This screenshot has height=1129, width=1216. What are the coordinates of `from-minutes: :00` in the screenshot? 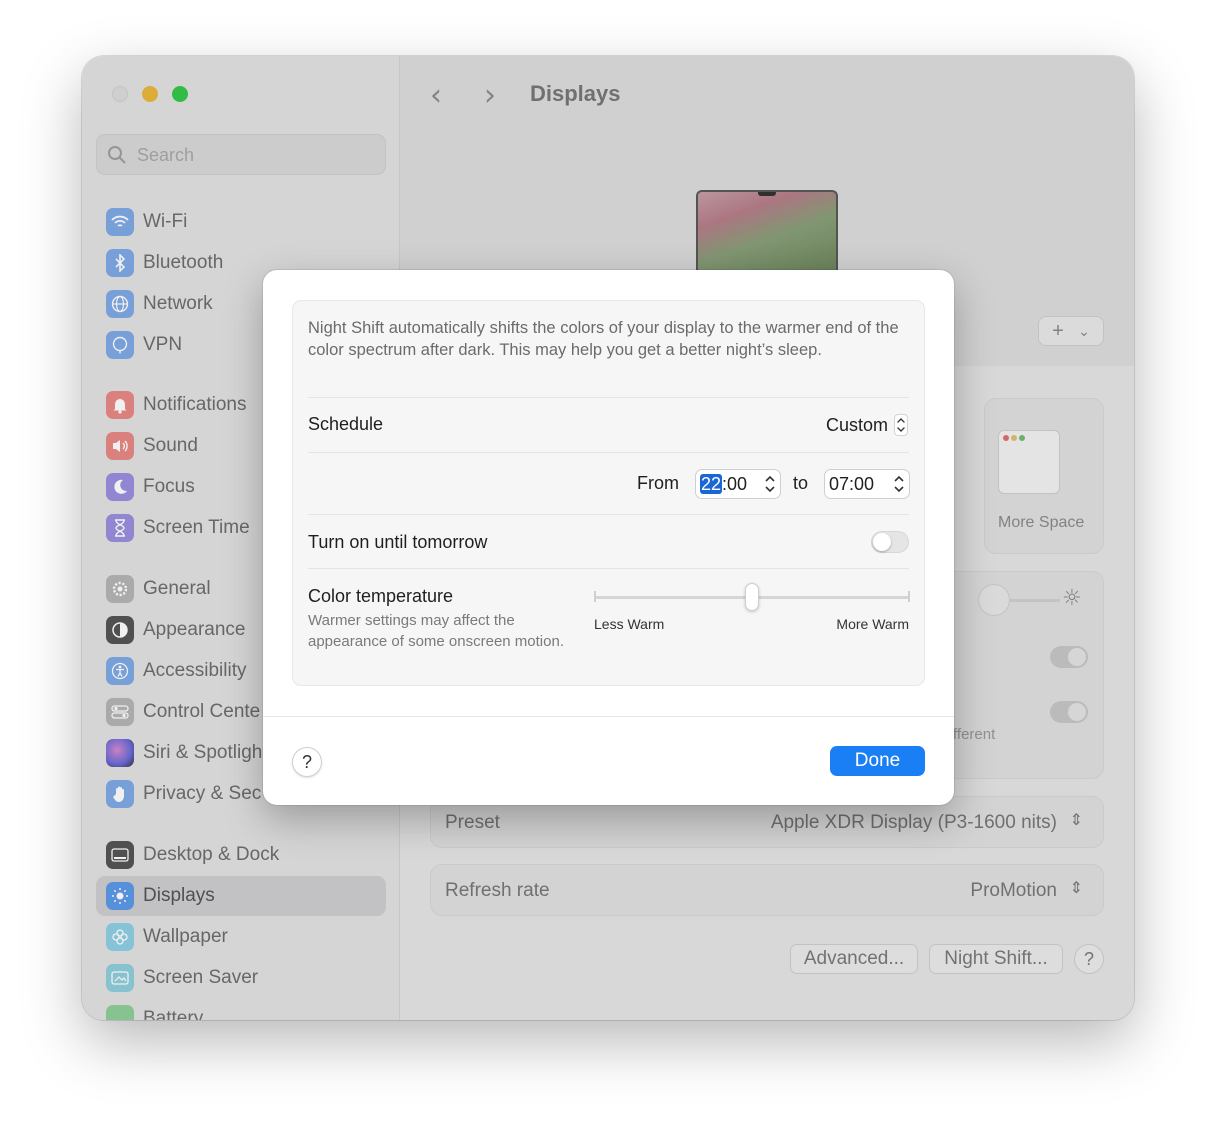 It's located at (734, 484).